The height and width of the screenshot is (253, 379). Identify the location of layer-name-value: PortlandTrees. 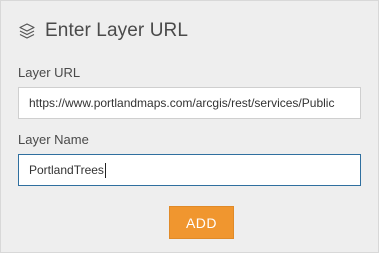
(66, 170).